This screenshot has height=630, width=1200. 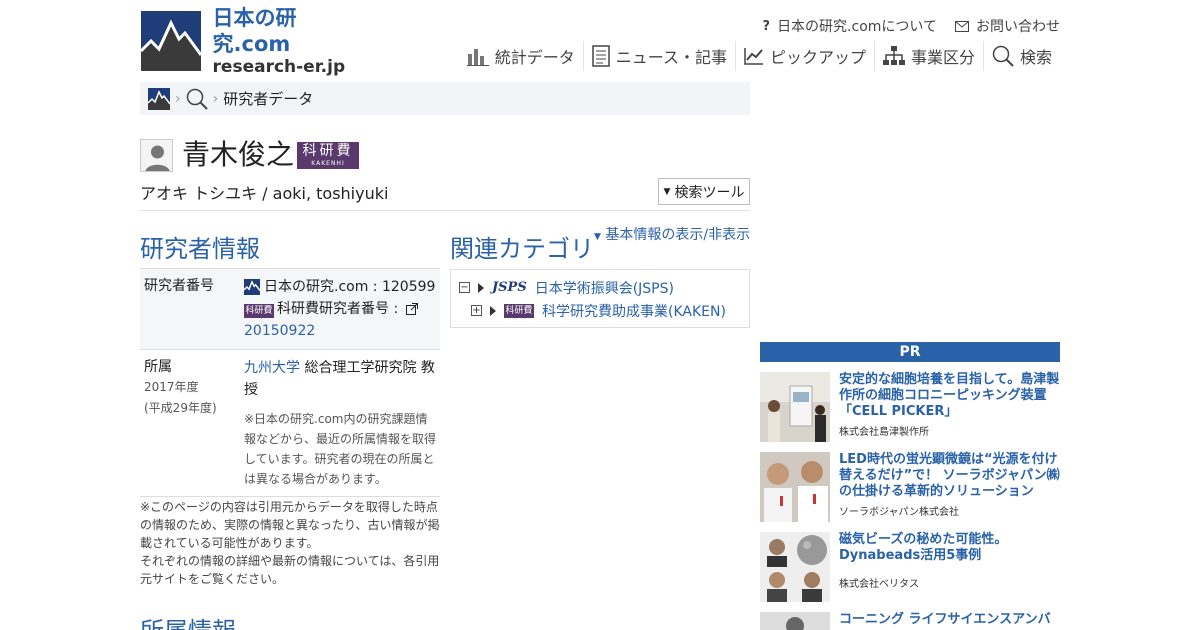 I want to click on researcher-info-title: 研究者情報, so click(x=200, y=249).